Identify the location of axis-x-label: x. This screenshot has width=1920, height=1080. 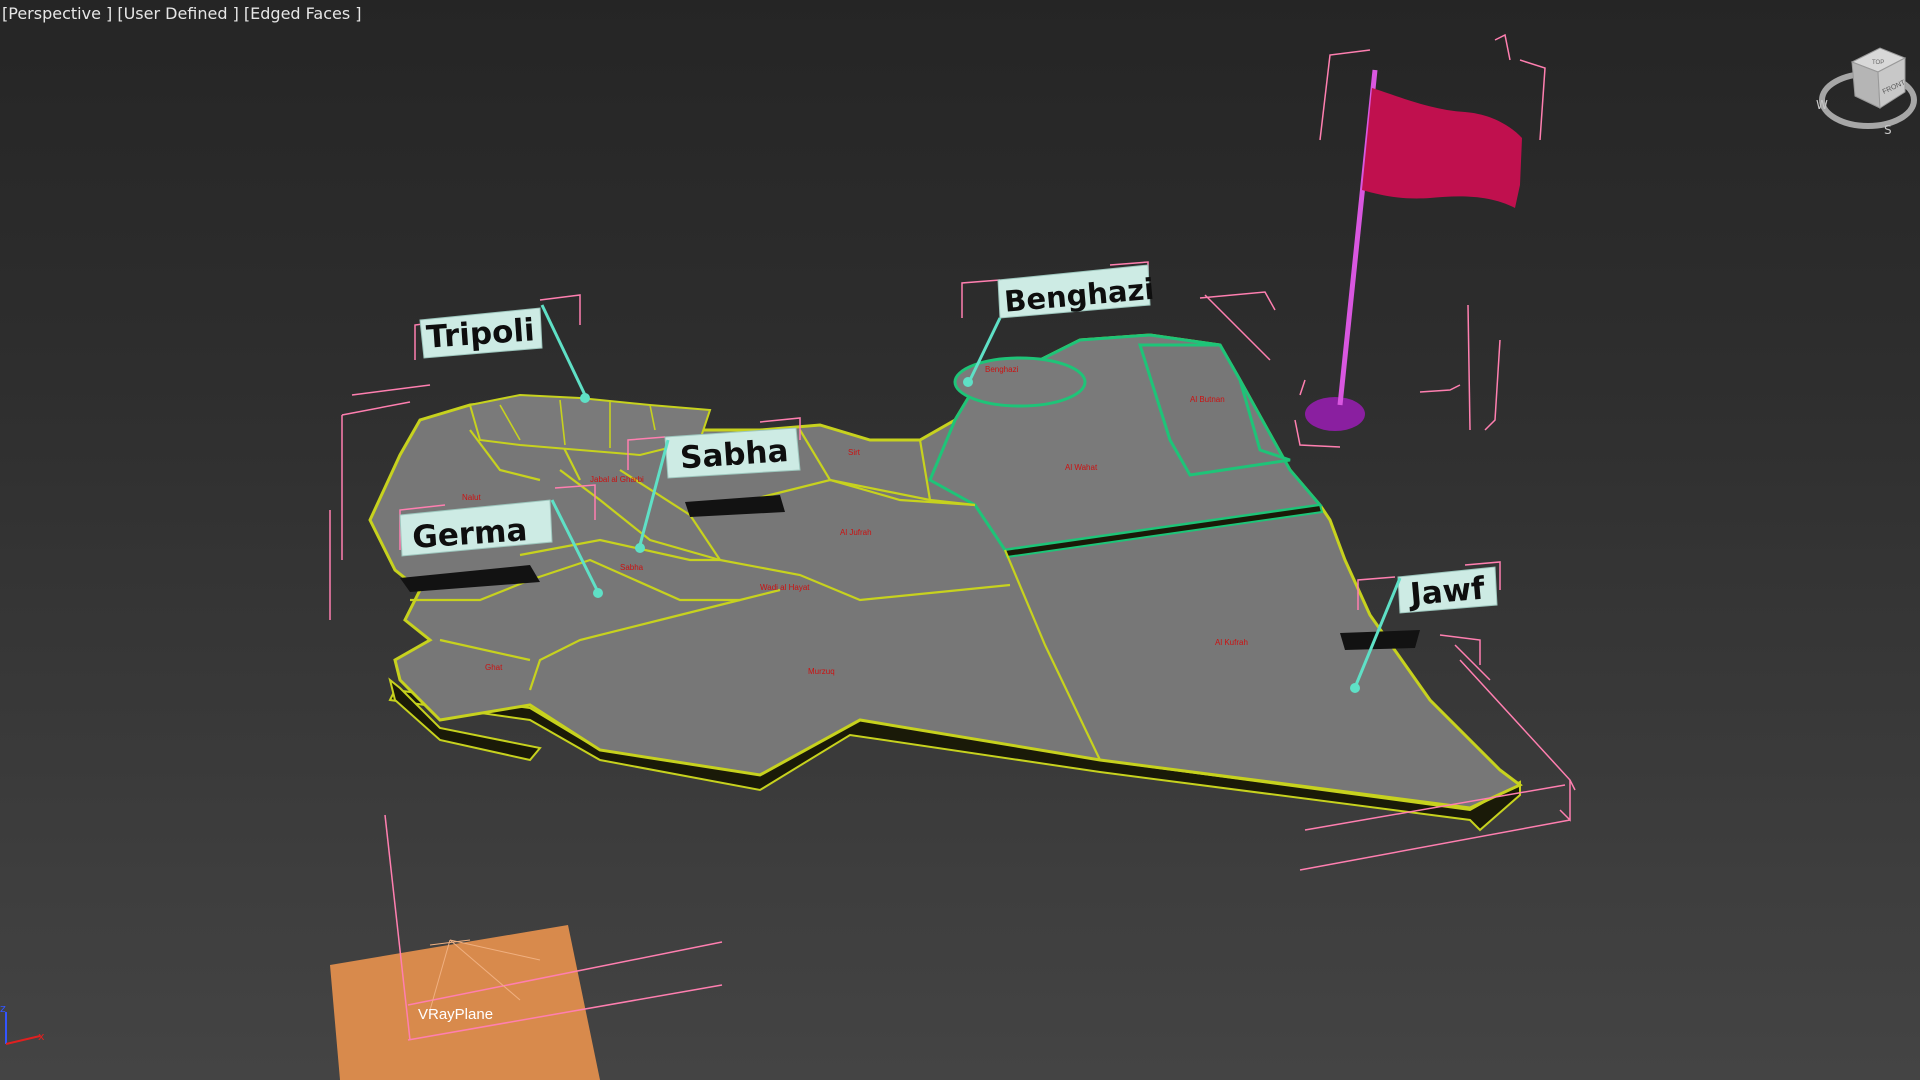
(41, 1036).